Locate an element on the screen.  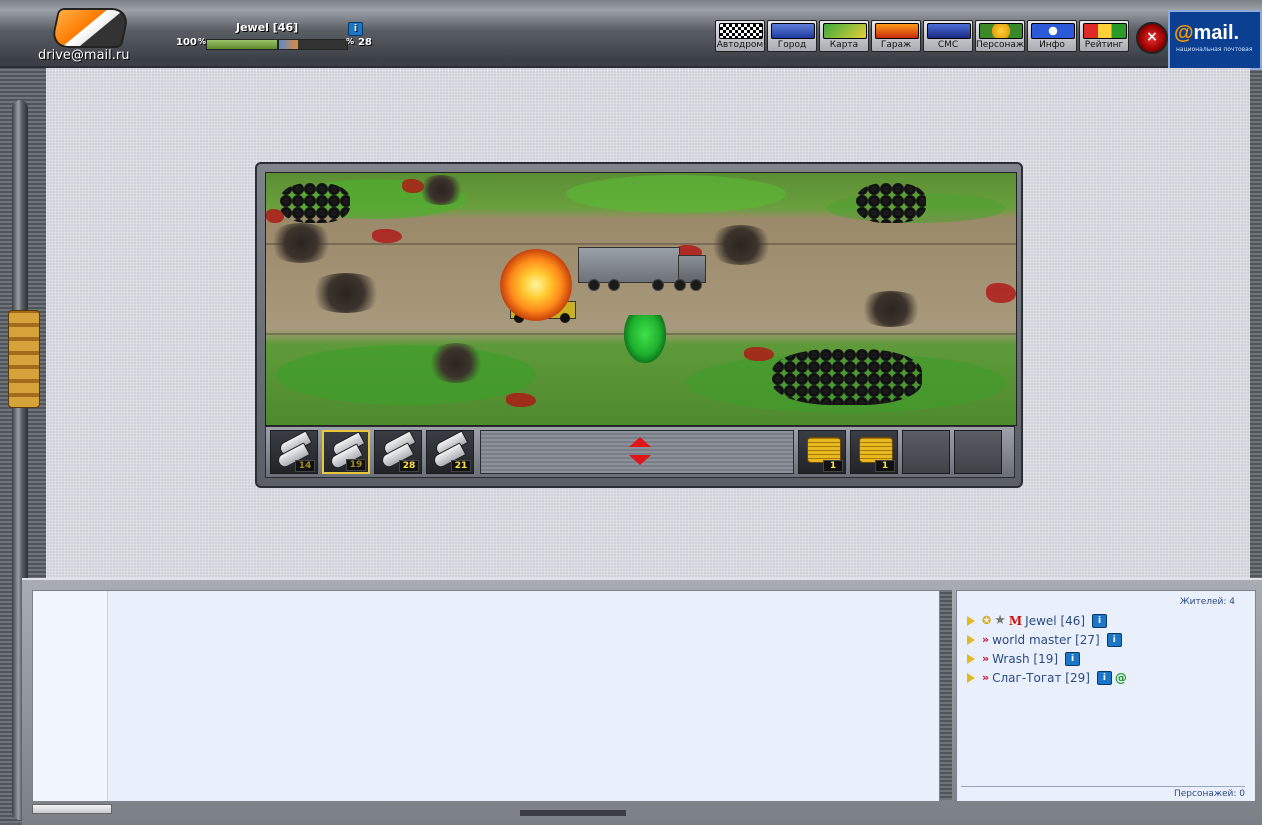
nav-city-button: Город is located at coordinates (792, 36).